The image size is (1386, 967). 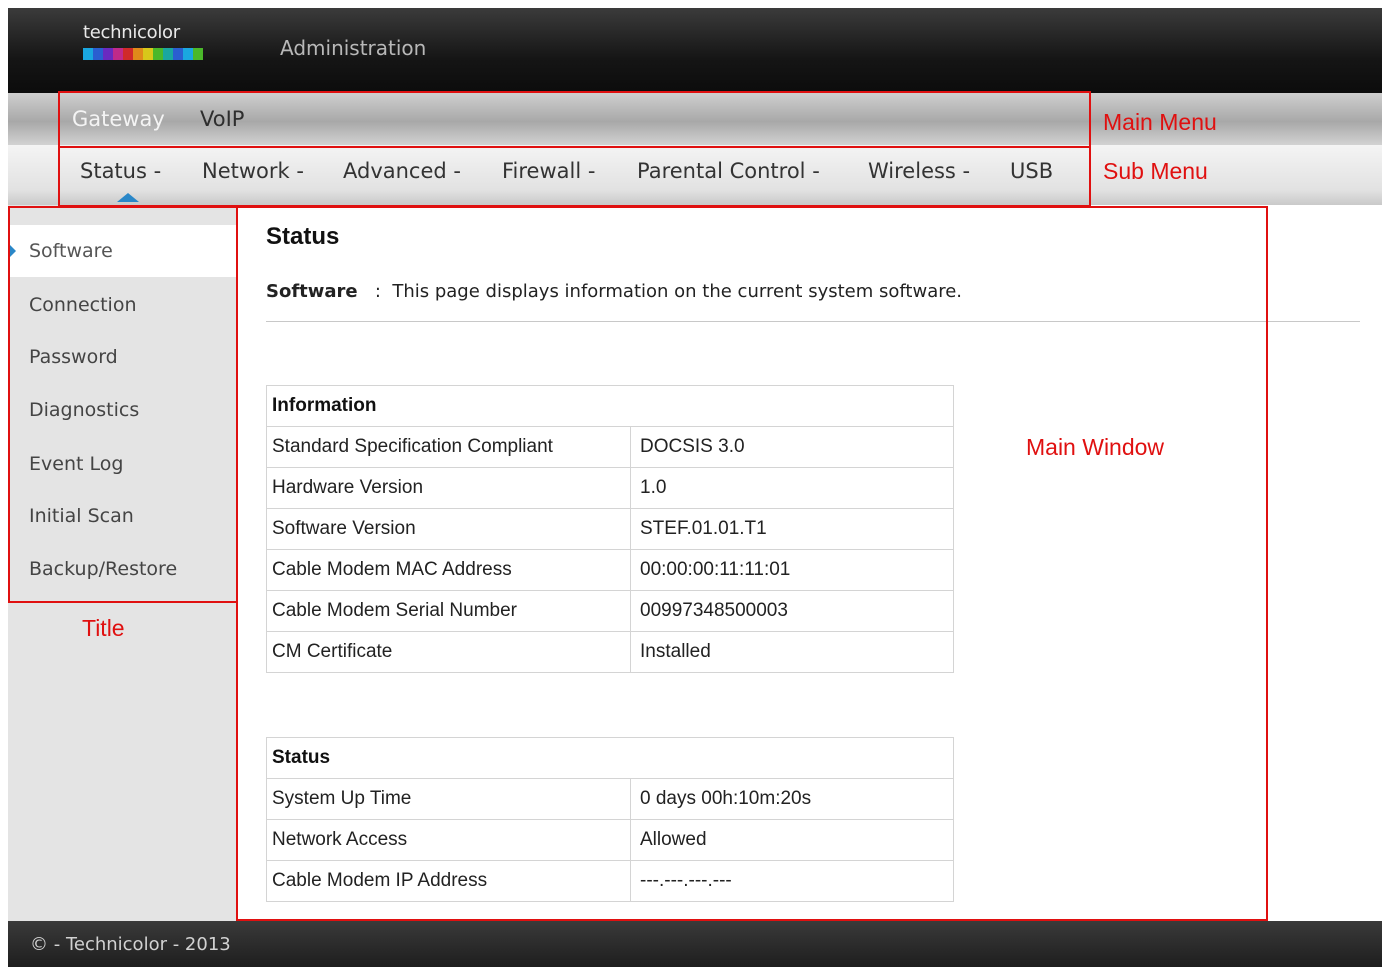 What do you see at coordinates (448, 840) in the screenshot?
I see `row-label: Network Access` at bounding box center [448, 840].